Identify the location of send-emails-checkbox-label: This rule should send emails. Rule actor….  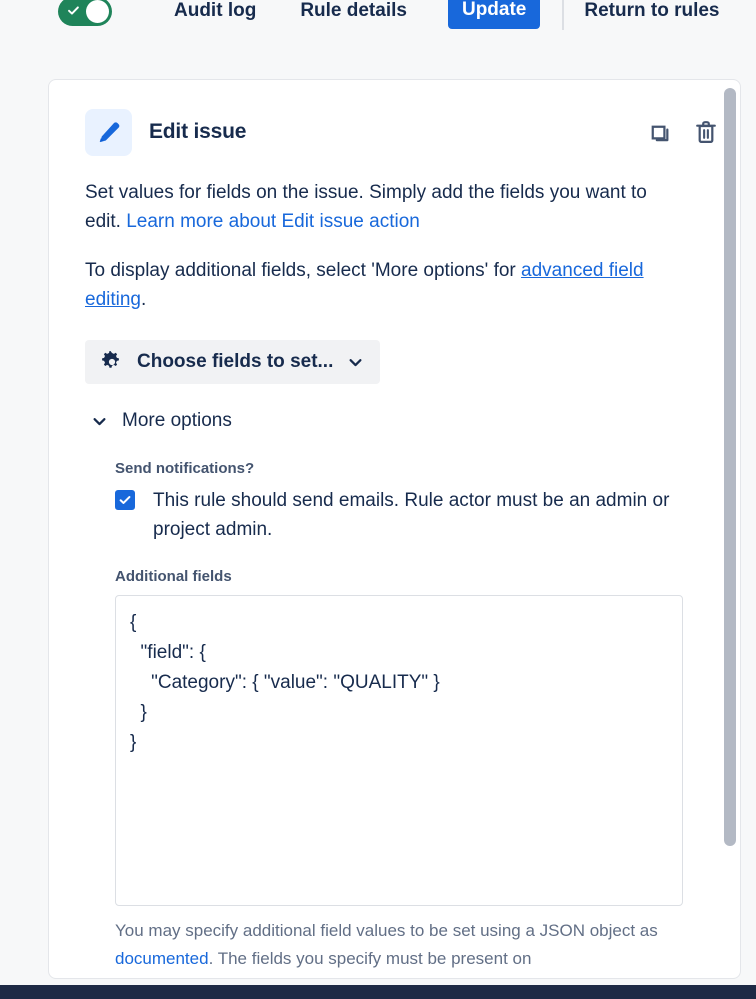
(411, 515).